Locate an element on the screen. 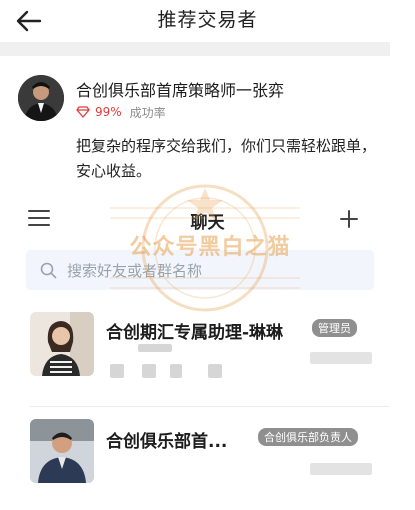 The image size is (415, 510). page-title: 推荐交易者 is located at coordinates (207, 20).